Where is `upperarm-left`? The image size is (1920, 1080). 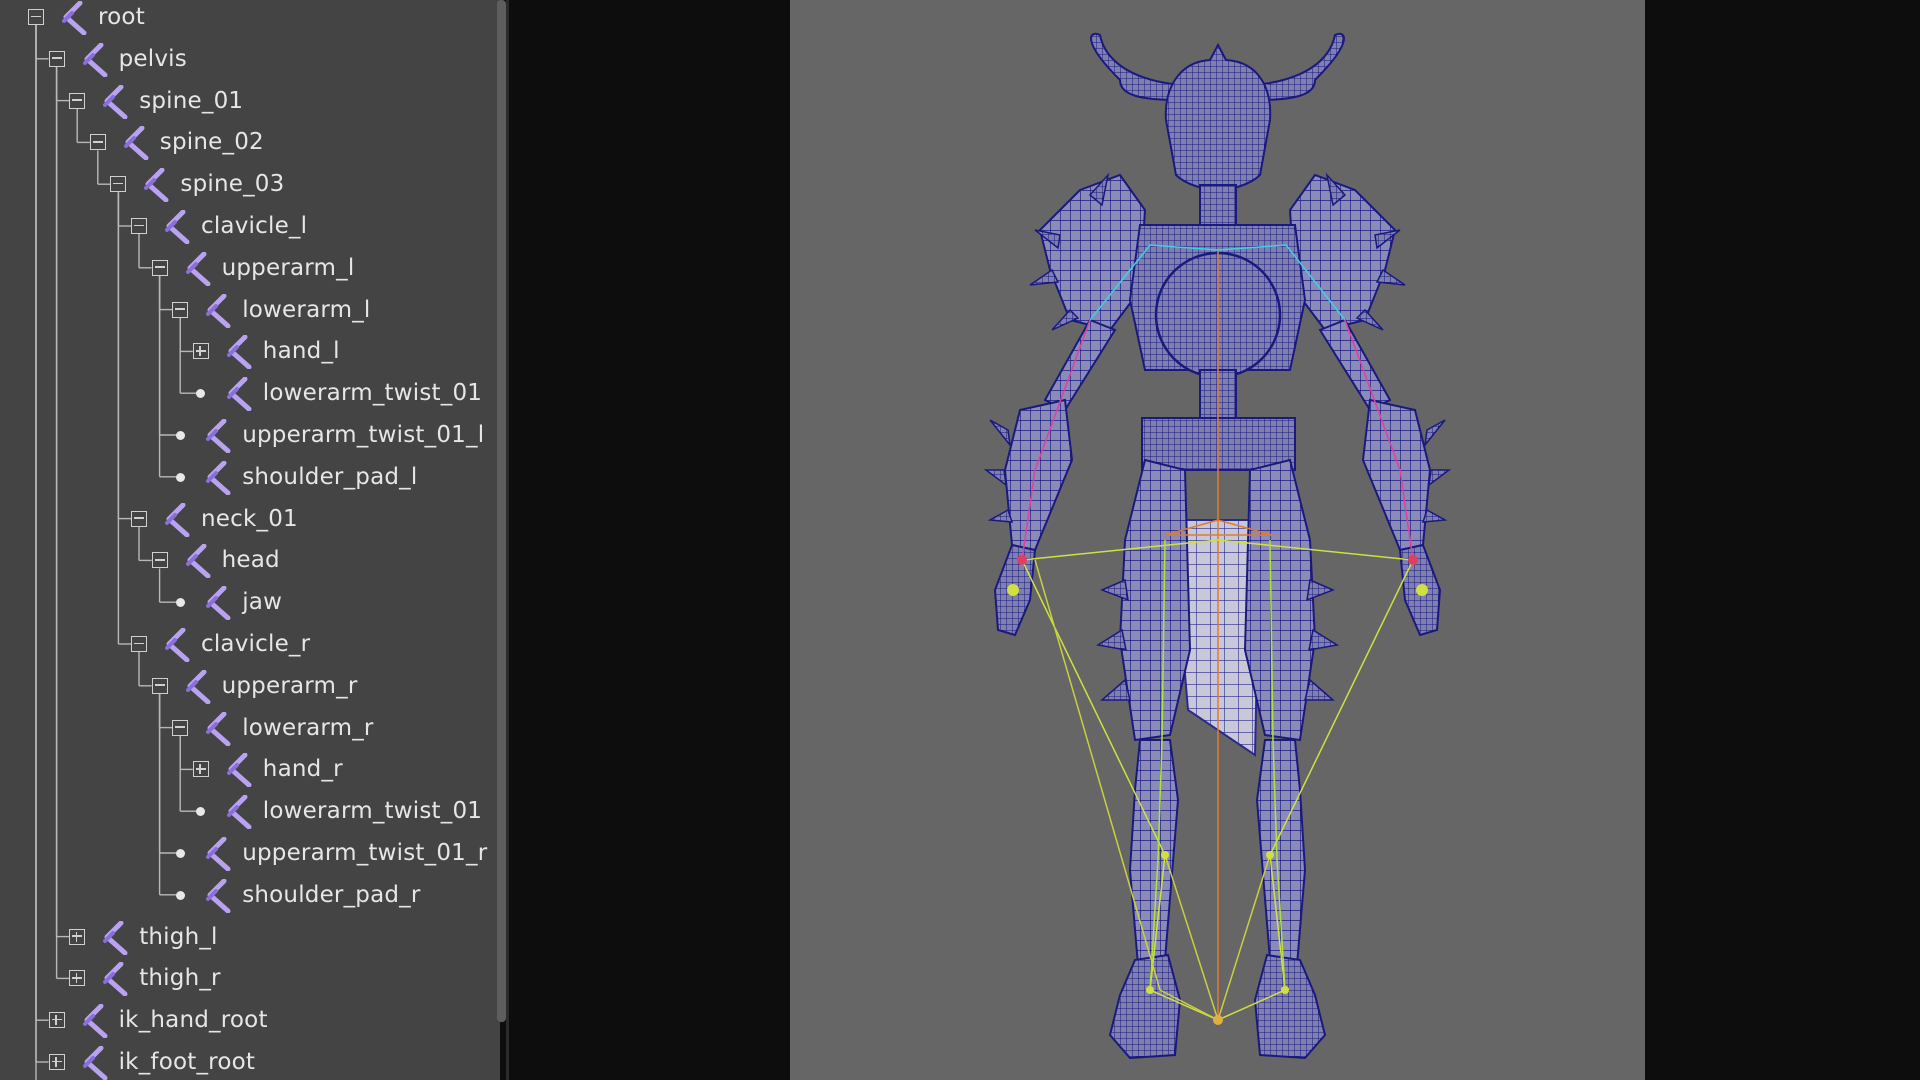 upperarm-left is located at coordinates (1080, 365).